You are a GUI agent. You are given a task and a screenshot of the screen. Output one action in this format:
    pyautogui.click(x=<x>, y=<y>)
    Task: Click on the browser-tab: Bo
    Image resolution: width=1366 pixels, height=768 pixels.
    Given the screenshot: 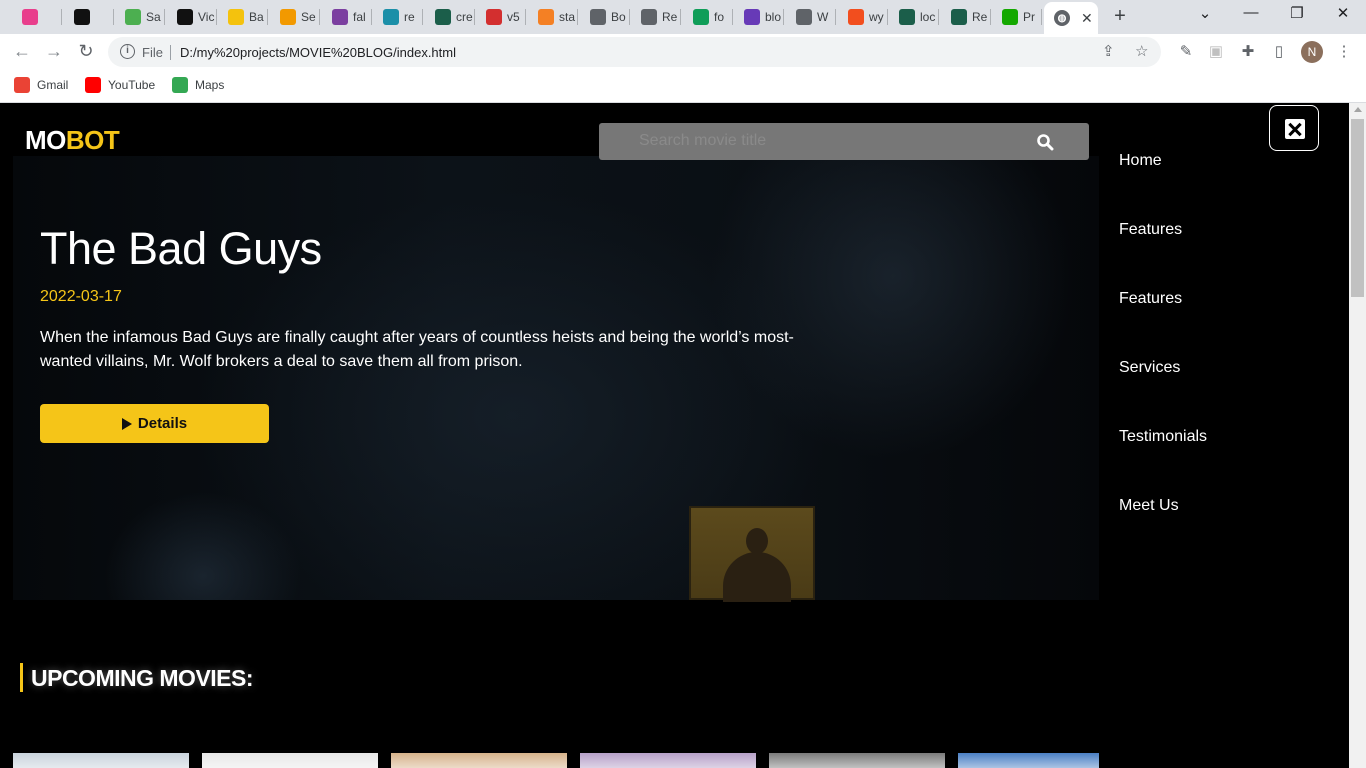 What is the action you would take?
    pyautogui.click(x=604, y=17)
    